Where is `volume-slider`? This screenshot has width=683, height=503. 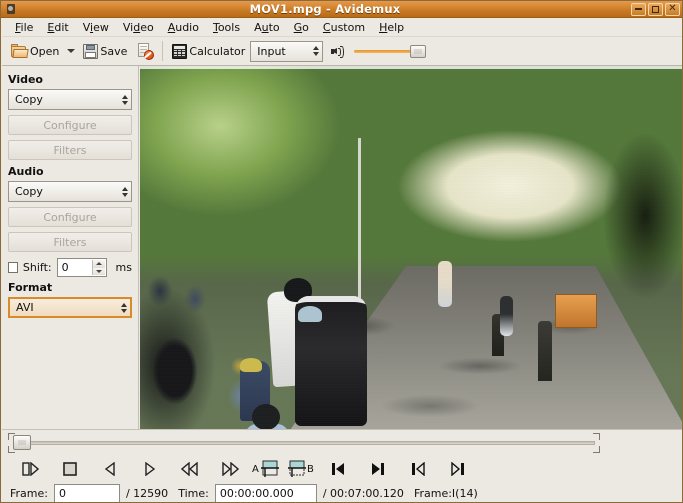 volume-slider is located at coordinates (390, 51).